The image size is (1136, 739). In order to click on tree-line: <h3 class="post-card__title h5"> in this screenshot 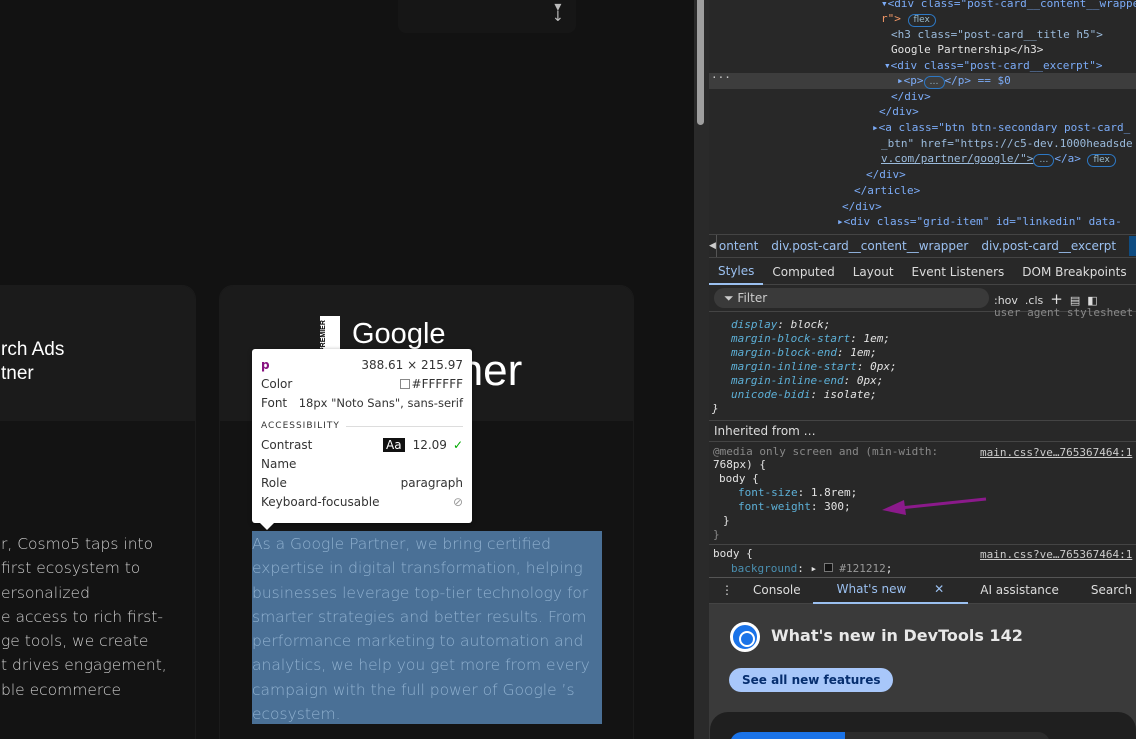, I will do `click(997, 34)`.